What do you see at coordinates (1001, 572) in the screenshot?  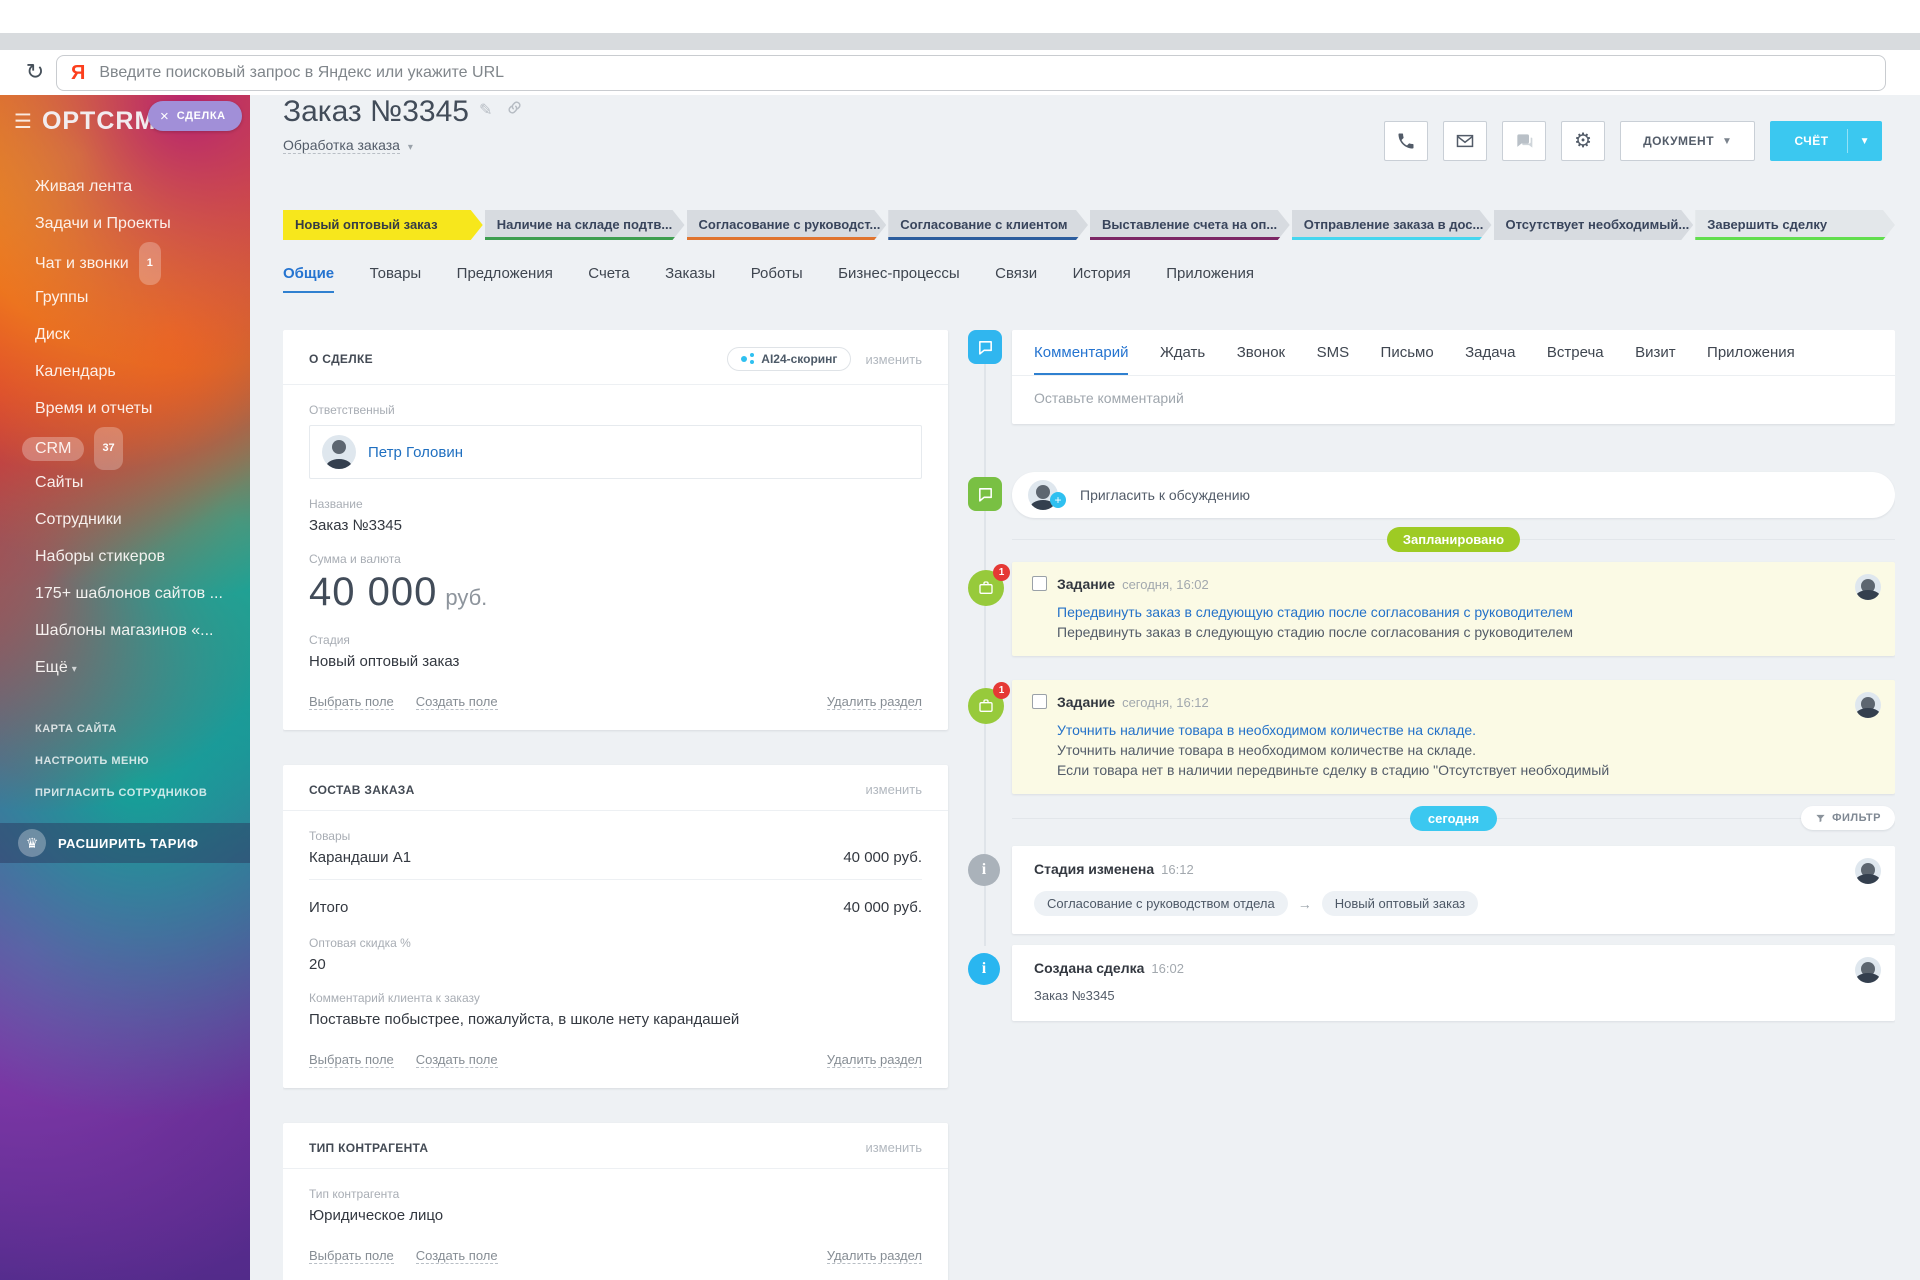 I see `notification-badge: 1` at bounding box center [1001, 572].